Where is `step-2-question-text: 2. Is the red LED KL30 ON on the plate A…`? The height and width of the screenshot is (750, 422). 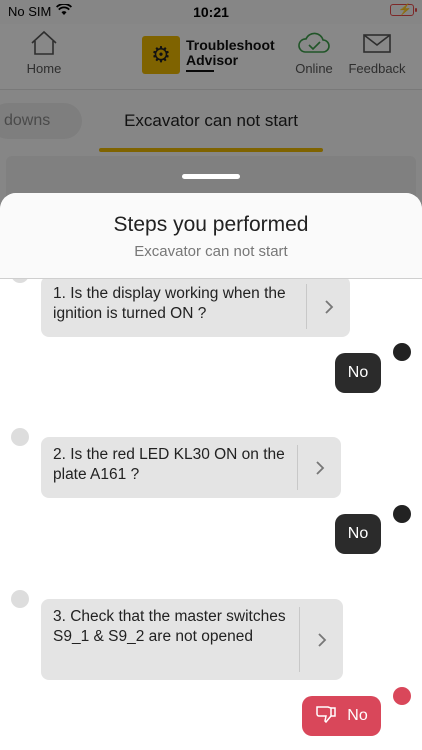
step-2-question-text: 2. Is the red LED KL30 ON on the plate A… is located at coordinates (169, 464).